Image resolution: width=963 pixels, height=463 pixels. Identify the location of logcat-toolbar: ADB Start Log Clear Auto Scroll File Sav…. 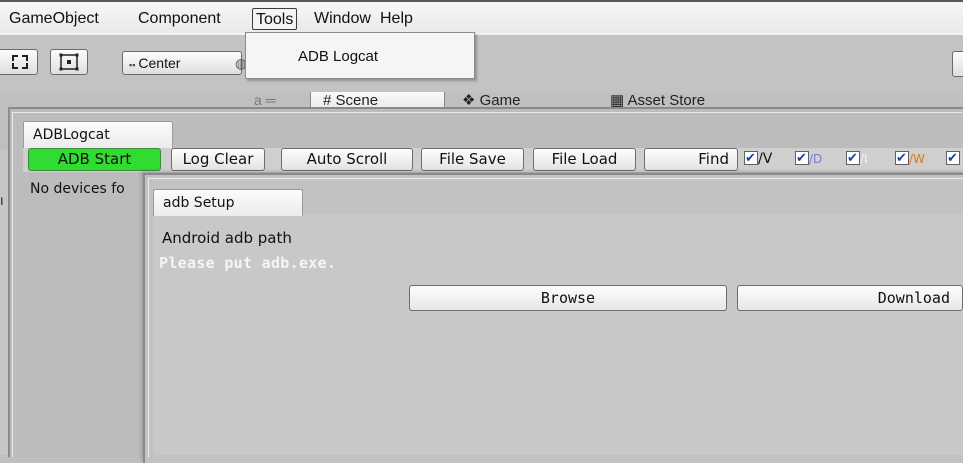
(493, 160).